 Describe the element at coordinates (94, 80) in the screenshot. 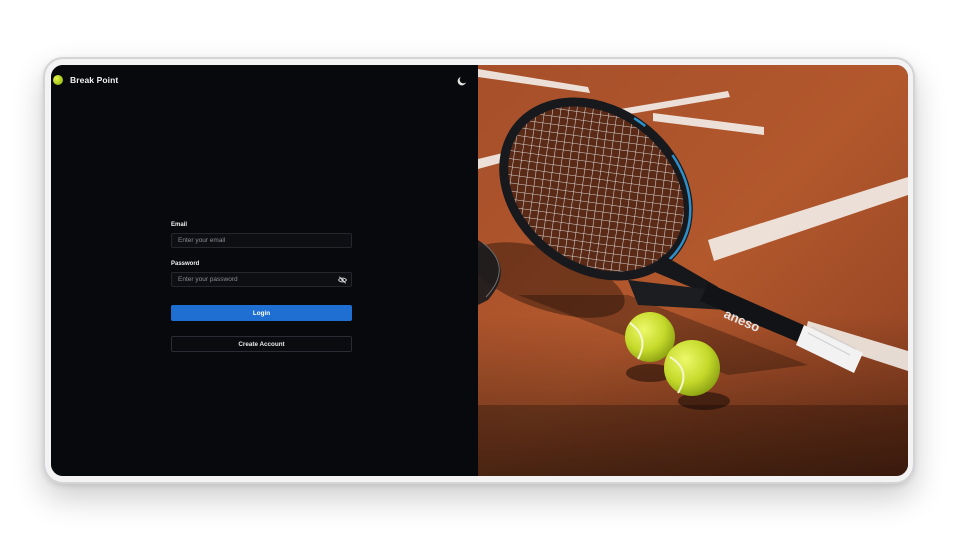

I see `app-name: Break Point` at that location.